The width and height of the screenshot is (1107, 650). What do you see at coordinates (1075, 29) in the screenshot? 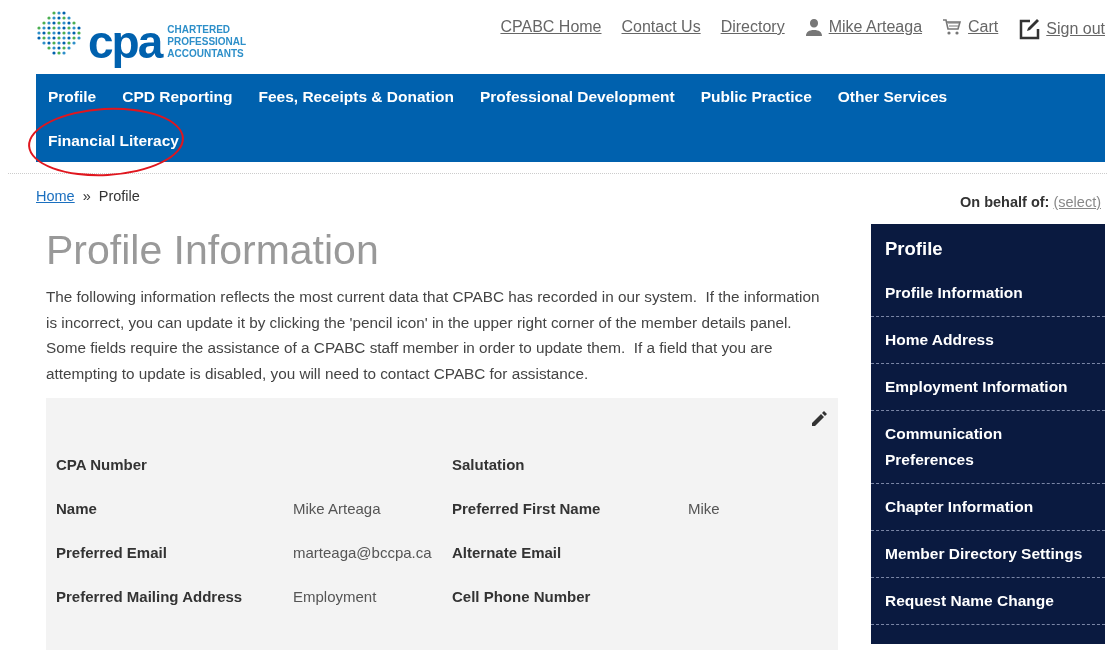
I see `header-link: Sign out` at bounding box center [1075, 29].